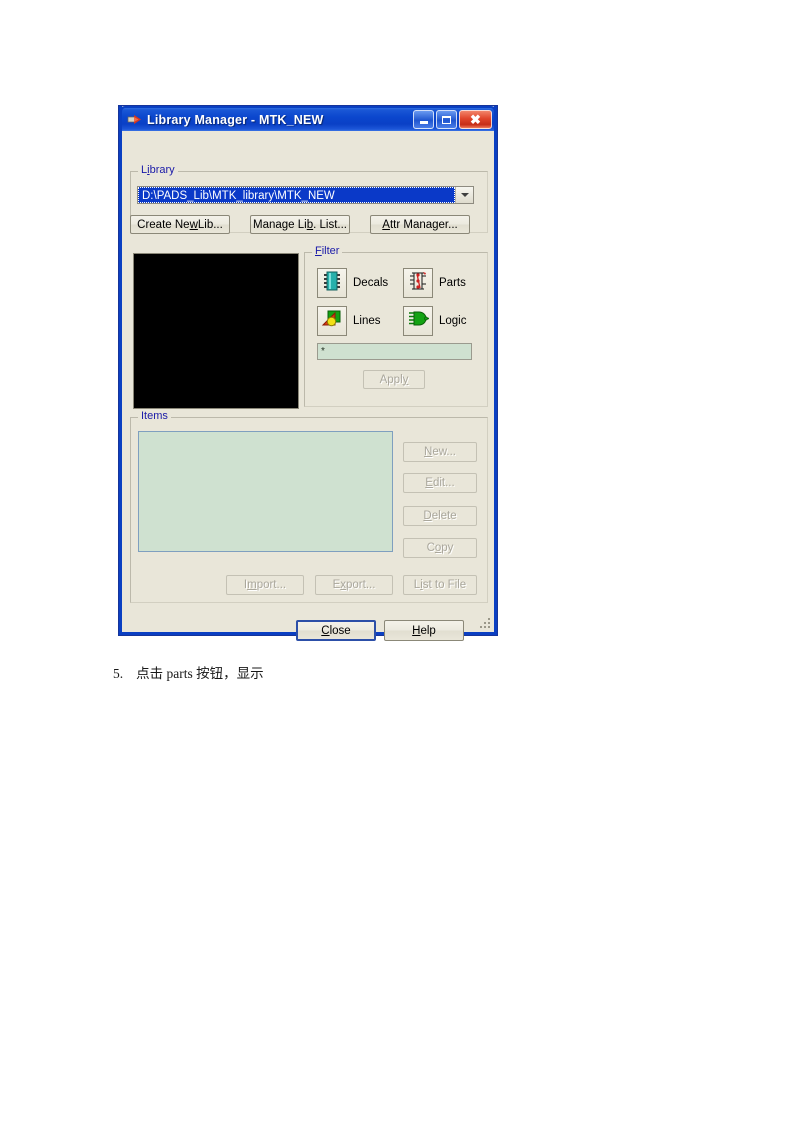 The image size is (800, 1132). Describe the element at coordinates (394, 379) in the screenshot. I see `apply-filter-button: Appl y` at that location.